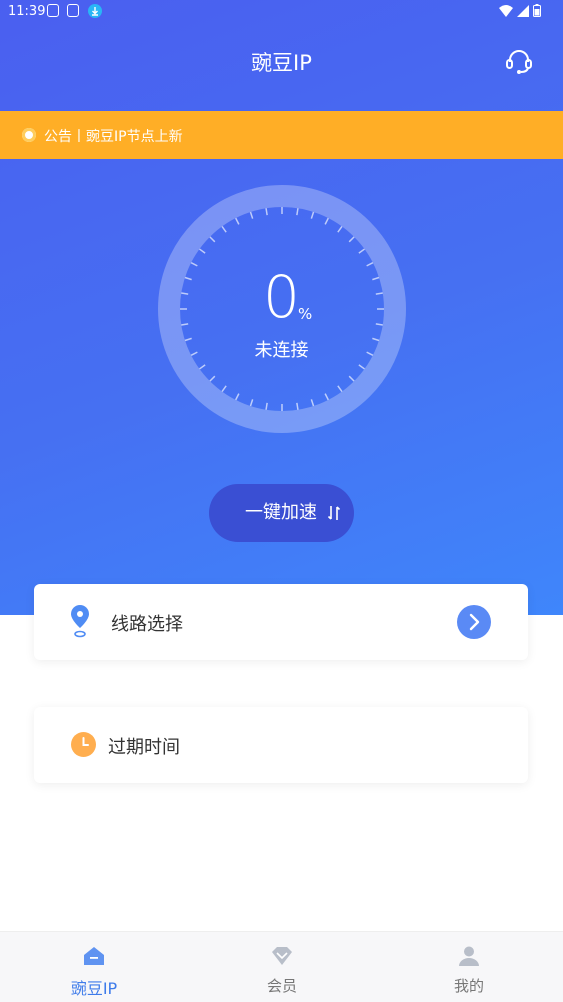 This screenshot has height=1002, width=563. Describe the element at coordinates (281, 135) in the screenshot. I see `announcement-bar: 公告丨豌豆IP节点上新` at that location.